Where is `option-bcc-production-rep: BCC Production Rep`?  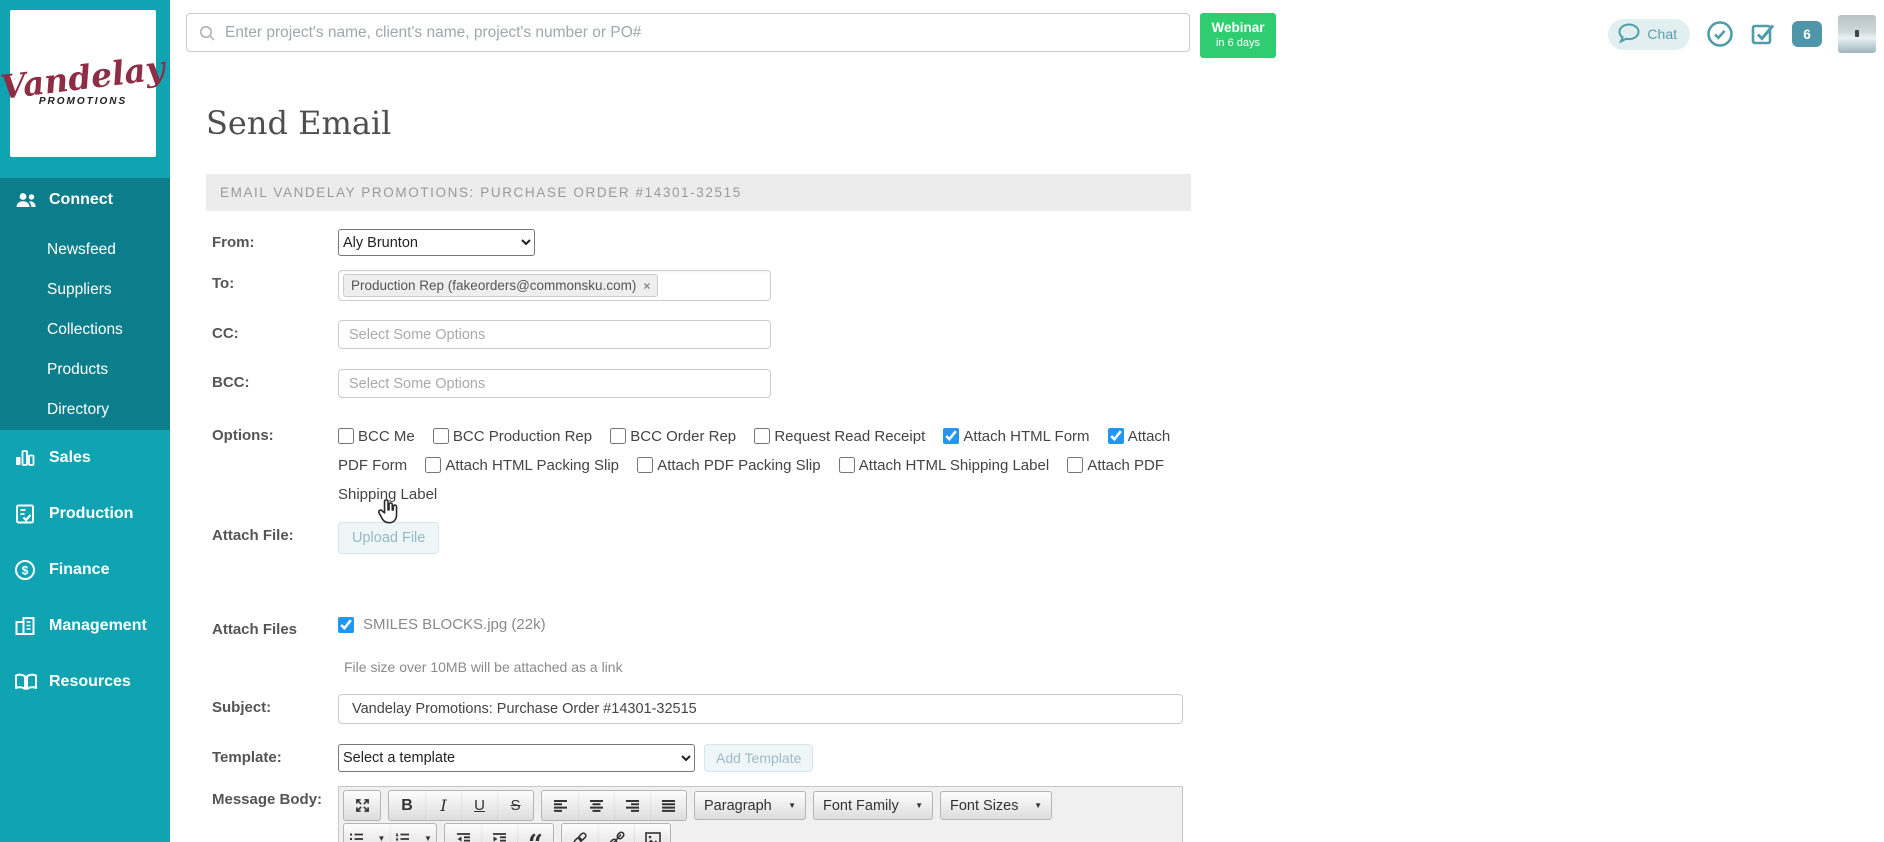
option-bcc-production-rep: BCC Production Rep is located at coordinates (512, 436).